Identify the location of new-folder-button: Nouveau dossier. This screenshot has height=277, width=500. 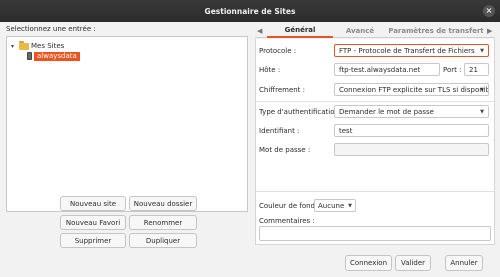
(163, 203).